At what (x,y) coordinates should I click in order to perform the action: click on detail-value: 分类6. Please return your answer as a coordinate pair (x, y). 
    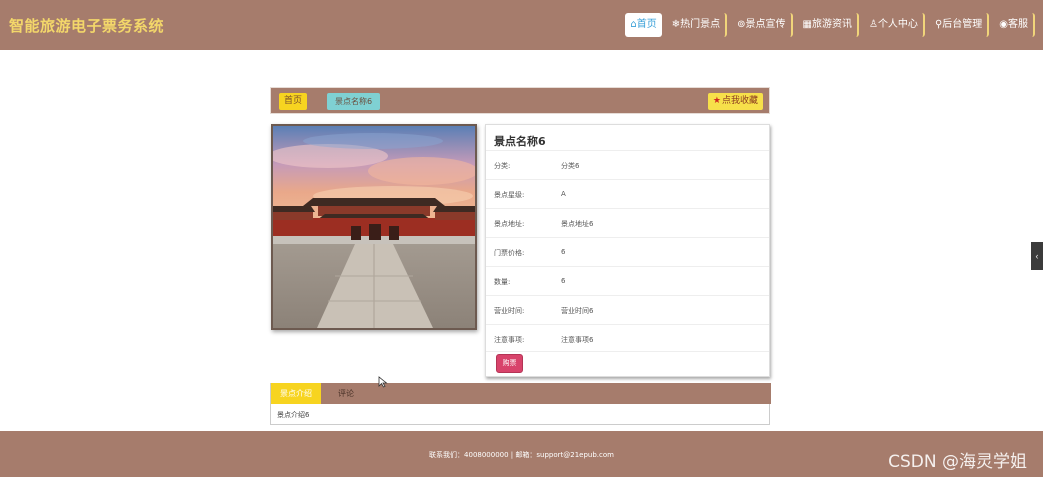
    Looking at the image, I should click on (570, 166).